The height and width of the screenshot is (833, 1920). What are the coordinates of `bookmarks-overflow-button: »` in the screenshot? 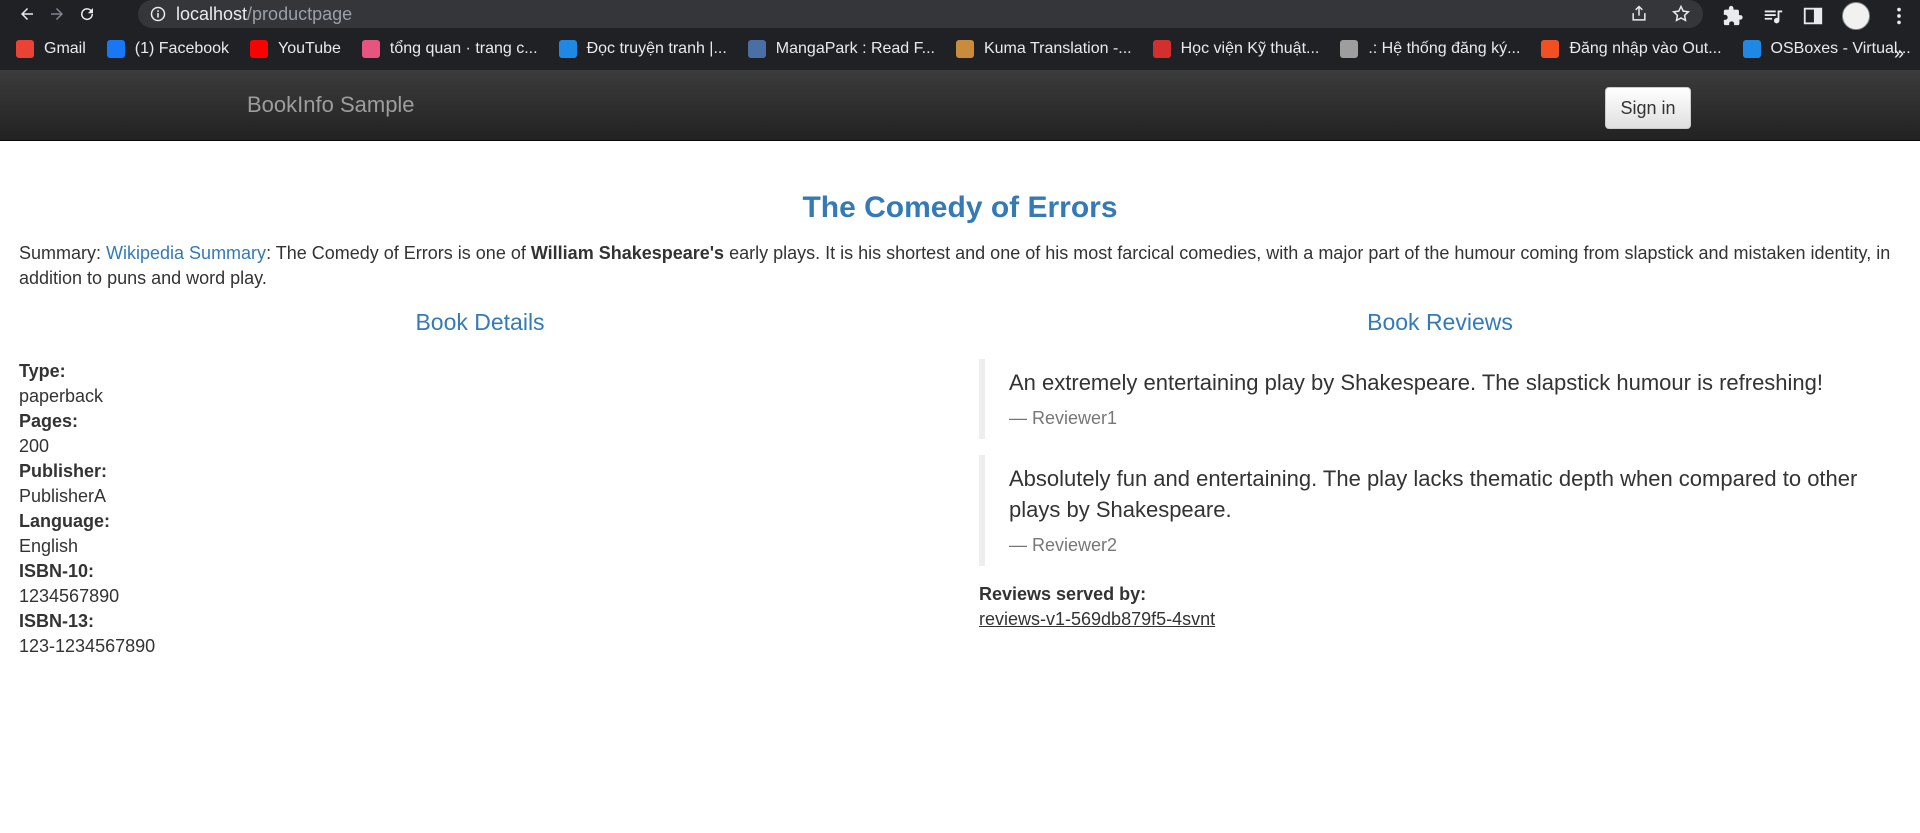 It's located at (1899, 53).